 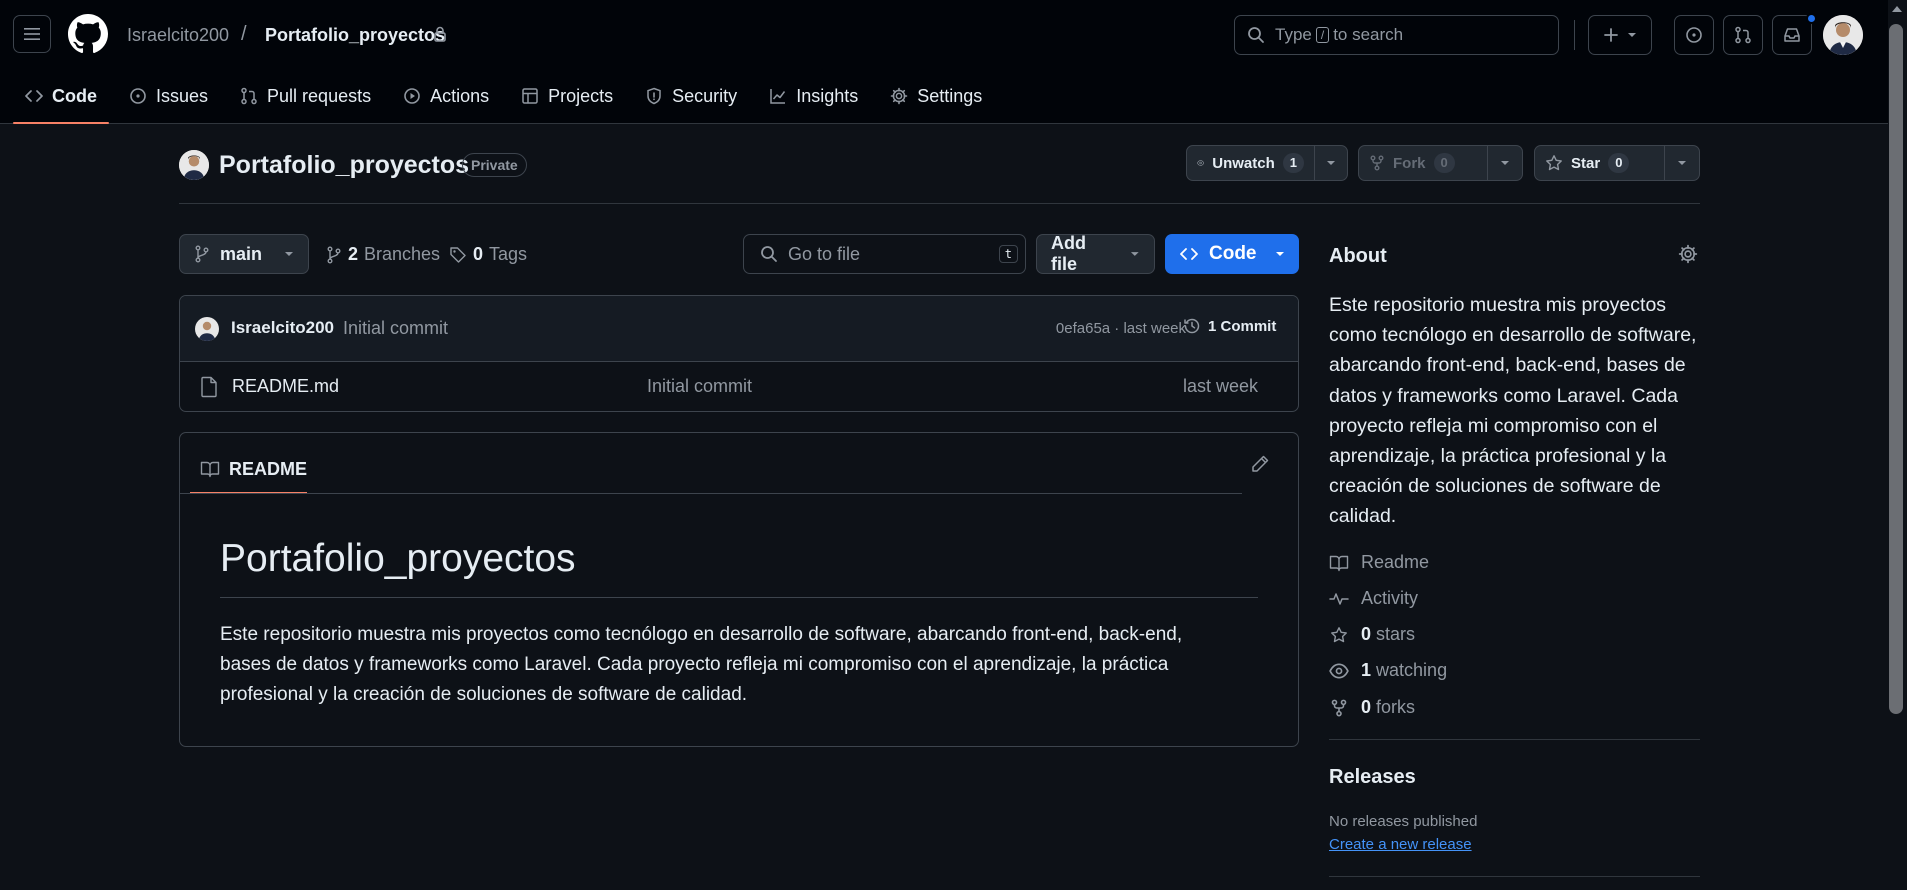 What do you see at coordinates (1260, 464) in the screenshot?
I see `pencil-icon` at bounding box center [1260, 464].